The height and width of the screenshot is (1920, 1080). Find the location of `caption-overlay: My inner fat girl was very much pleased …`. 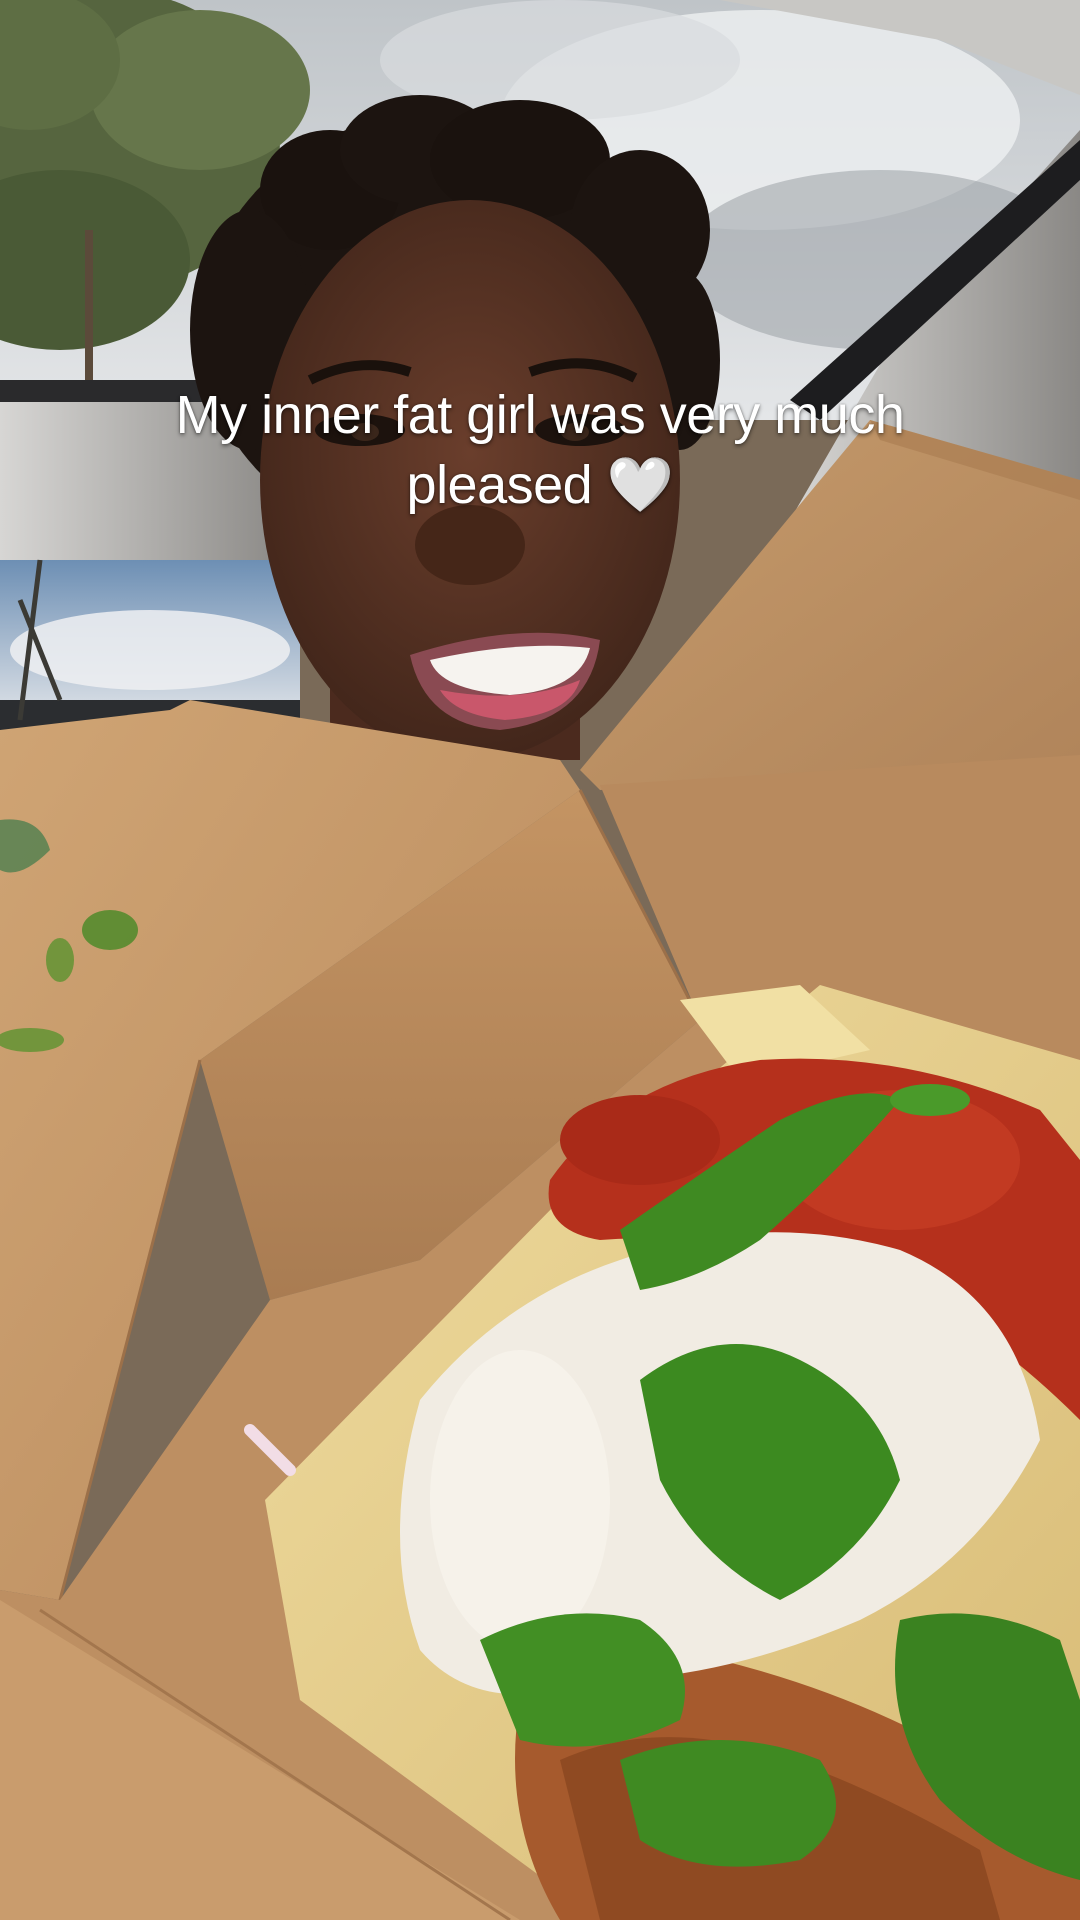

caption-overlay: My inner fat girl was very much pleased … is located at coordinates (540, 450).